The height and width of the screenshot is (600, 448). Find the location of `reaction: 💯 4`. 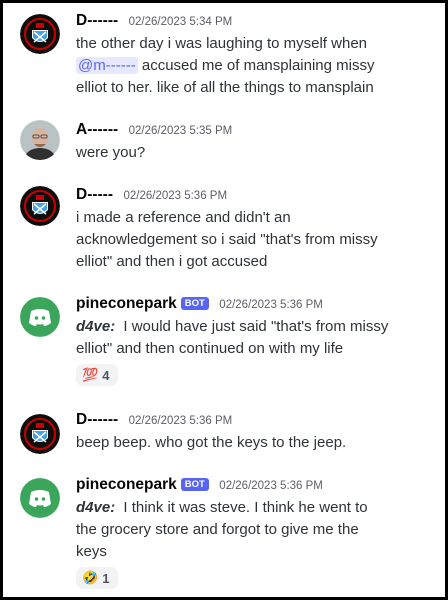

reaction: 💯 4 is located at coordinates (97, 375).